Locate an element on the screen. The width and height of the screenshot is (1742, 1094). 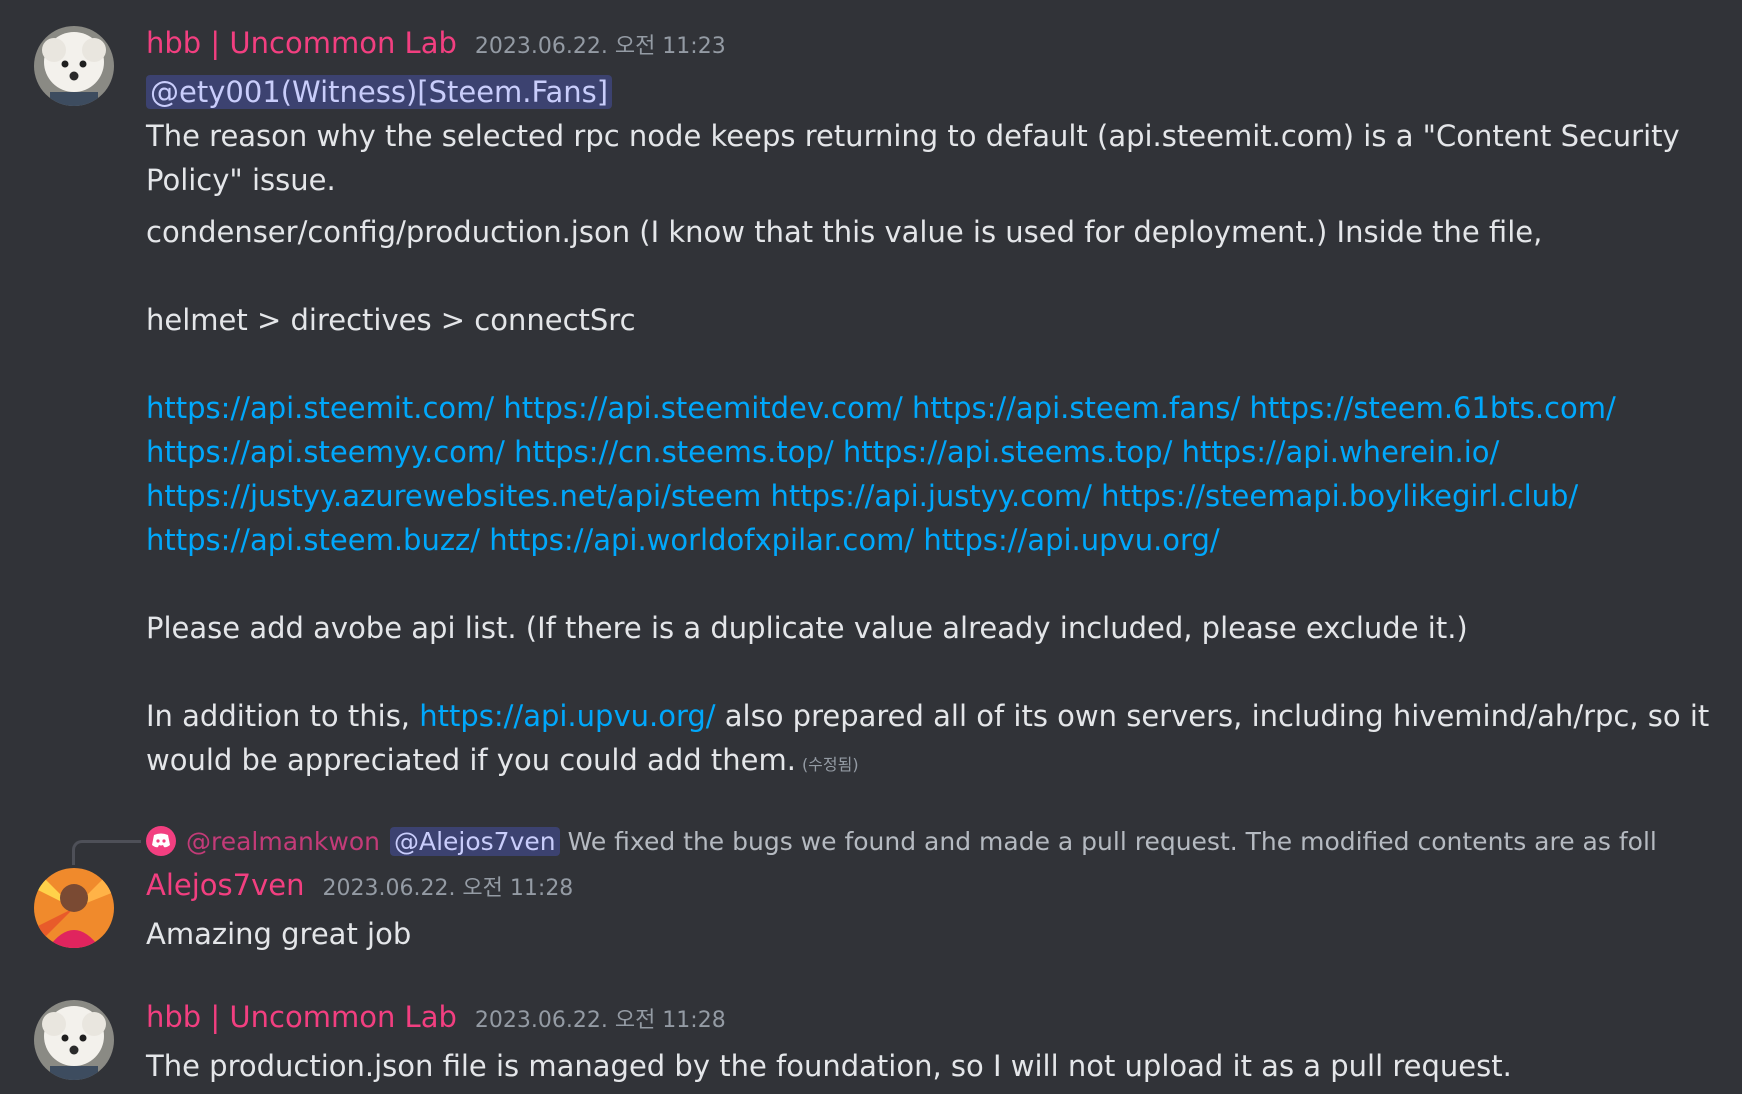
user-mention: @ety001(Witness)[Steem.Fans] is located at coordinates (379, 92).